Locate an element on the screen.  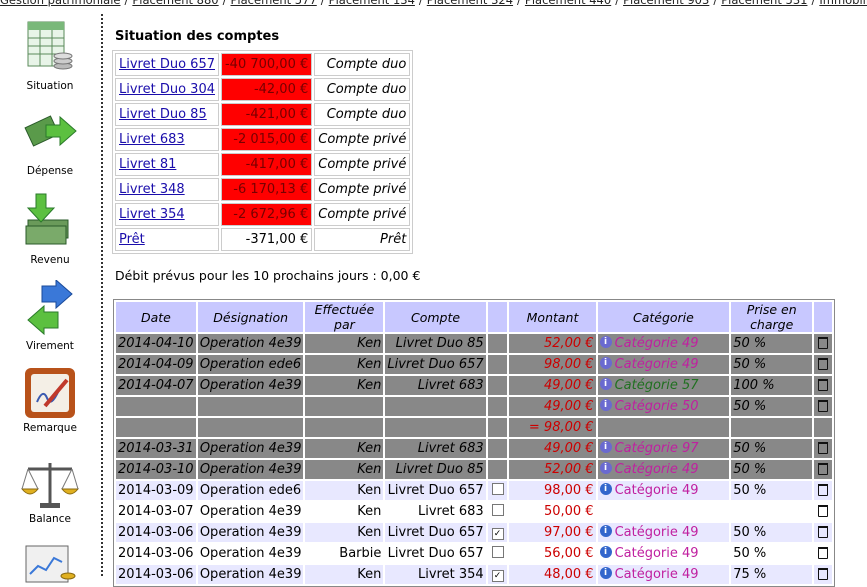
account-balance: -421,00 € is located at coordinates (266, 114).